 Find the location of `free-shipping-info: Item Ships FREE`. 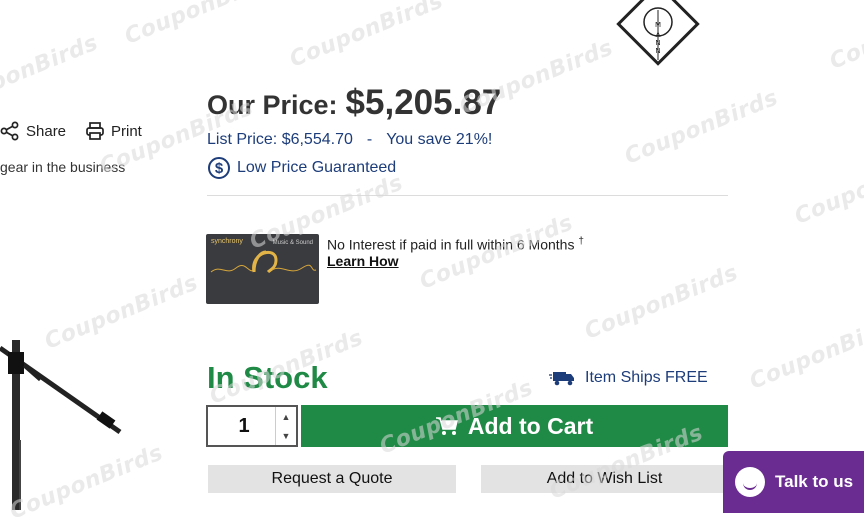

free-shipping-info: Item Ships FREE is located at coordinates (628, 378).